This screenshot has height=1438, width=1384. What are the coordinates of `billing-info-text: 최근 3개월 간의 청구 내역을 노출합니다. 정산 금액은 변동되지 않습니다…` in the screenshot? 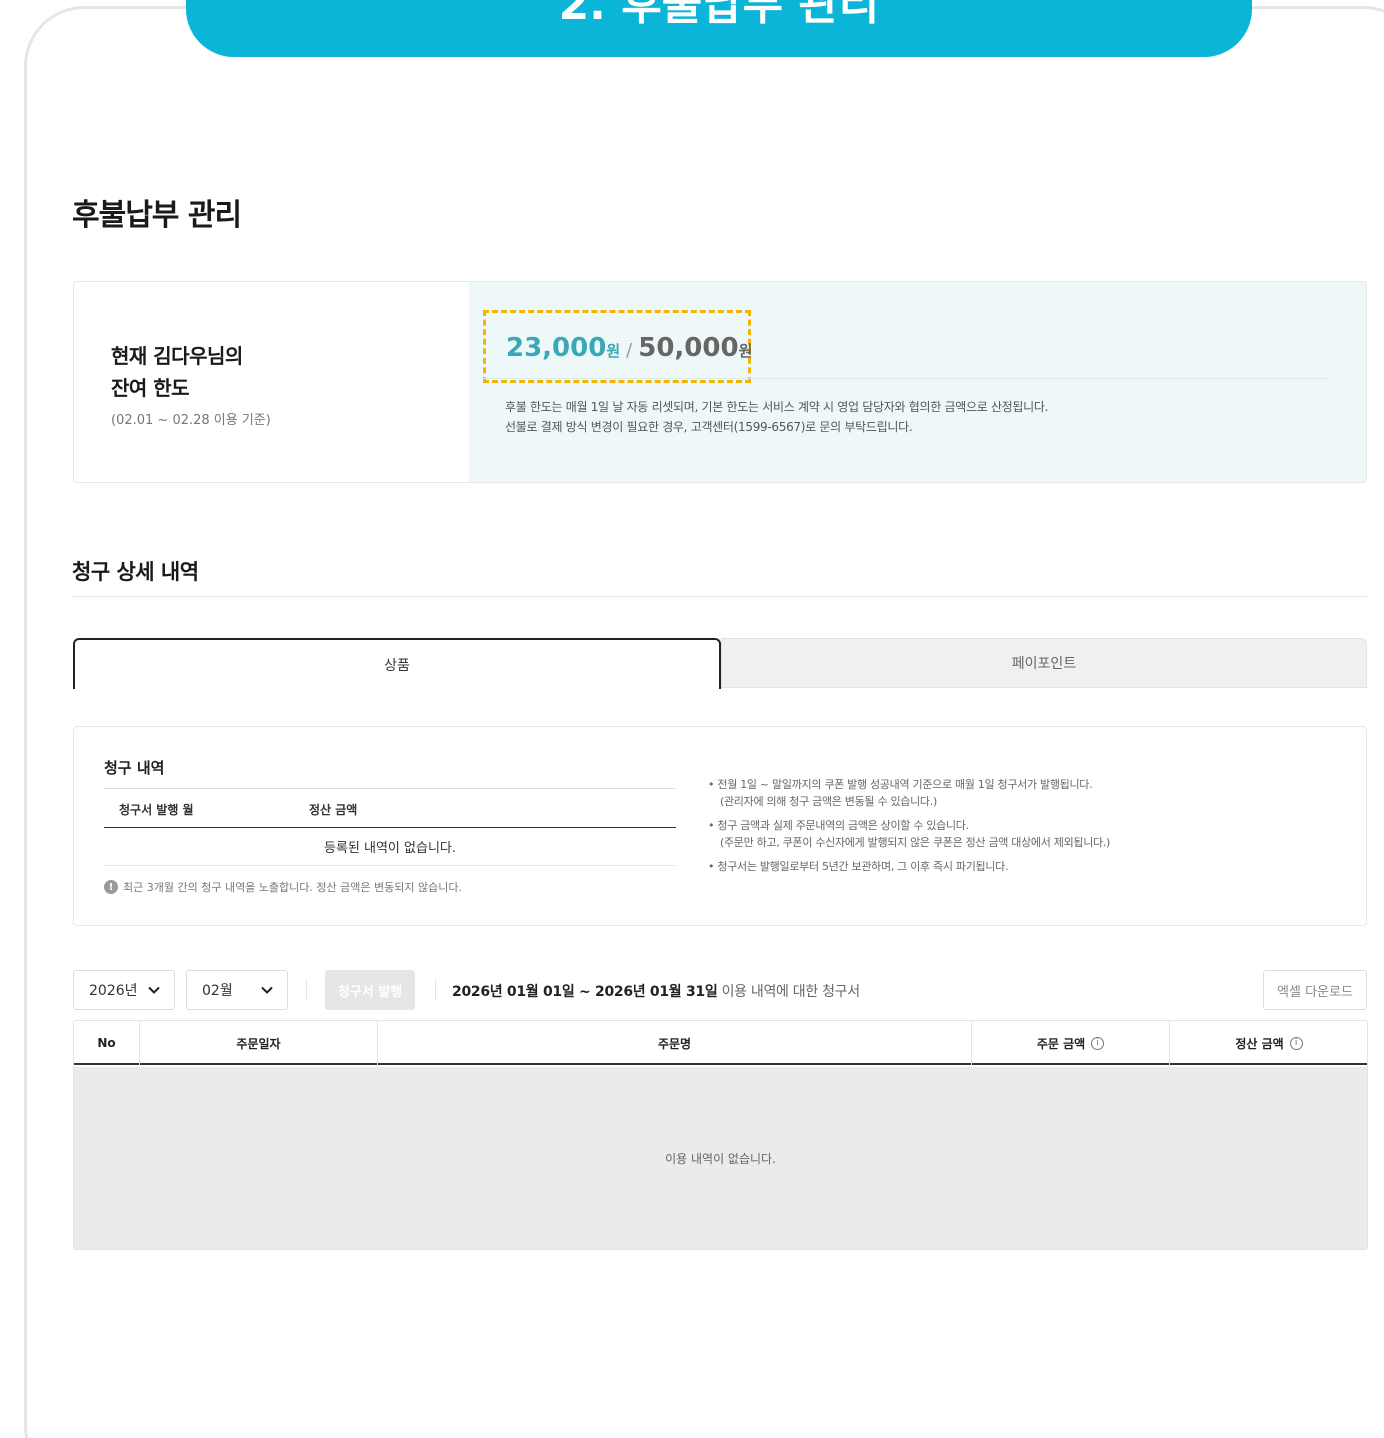 It's located at (292, 887).